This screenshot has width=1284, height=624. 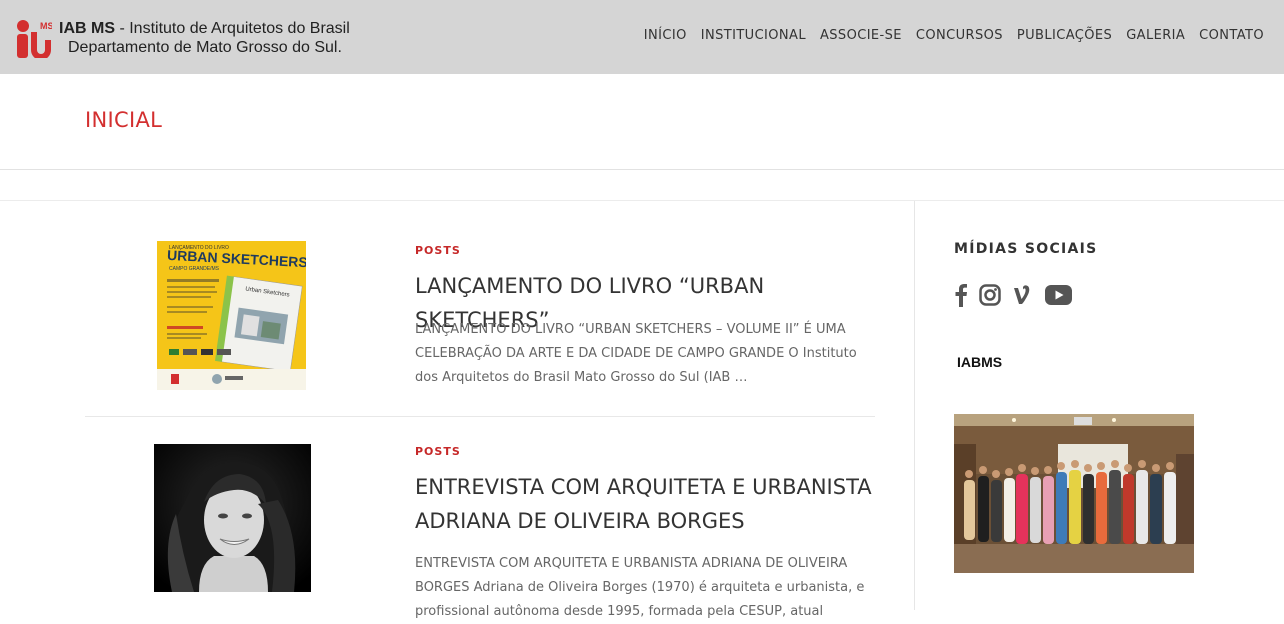 What do you see at coordinates (205, 47) in the screenshot?
I see `brand-line2: Departamento de Mato Grosso do Sul.` at bounding box center [205, 47].